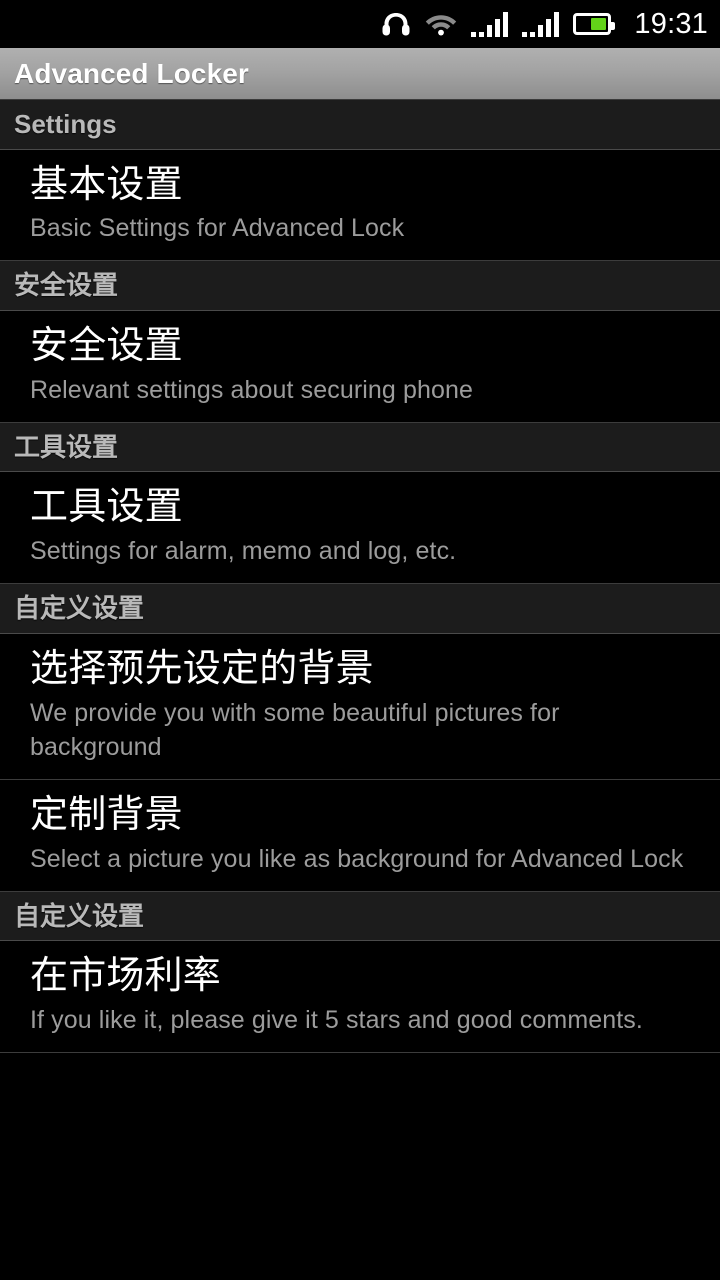 The height and width of the screenshot is (1280, 720). I want to click on battery-fill, so click(599, 24).